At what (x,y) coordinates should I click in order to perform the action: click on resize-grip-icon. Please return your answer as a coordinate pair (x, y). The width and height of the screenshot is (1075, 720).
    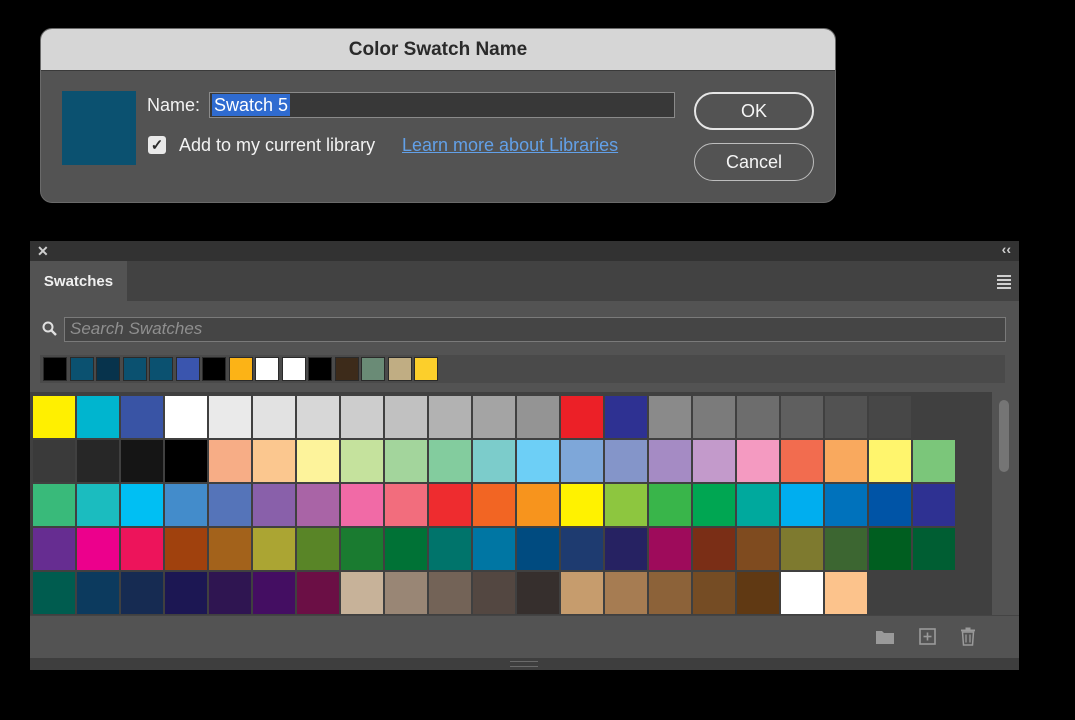
    Looking at the image, I should click on (524, 664).